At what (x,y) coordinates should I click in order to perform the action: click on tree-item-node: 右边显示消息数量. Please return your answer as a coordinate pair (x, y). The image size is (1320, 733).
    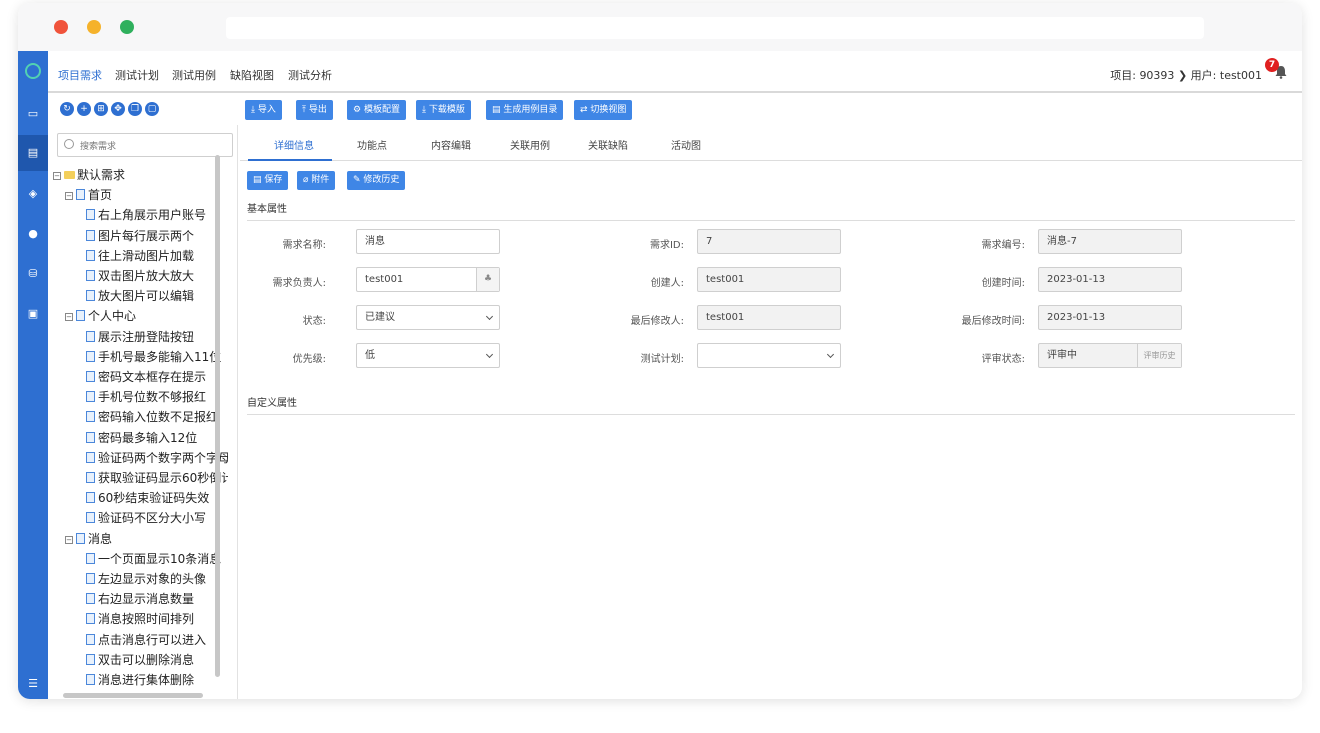
    Looking at the image, I should click on (140, 599).